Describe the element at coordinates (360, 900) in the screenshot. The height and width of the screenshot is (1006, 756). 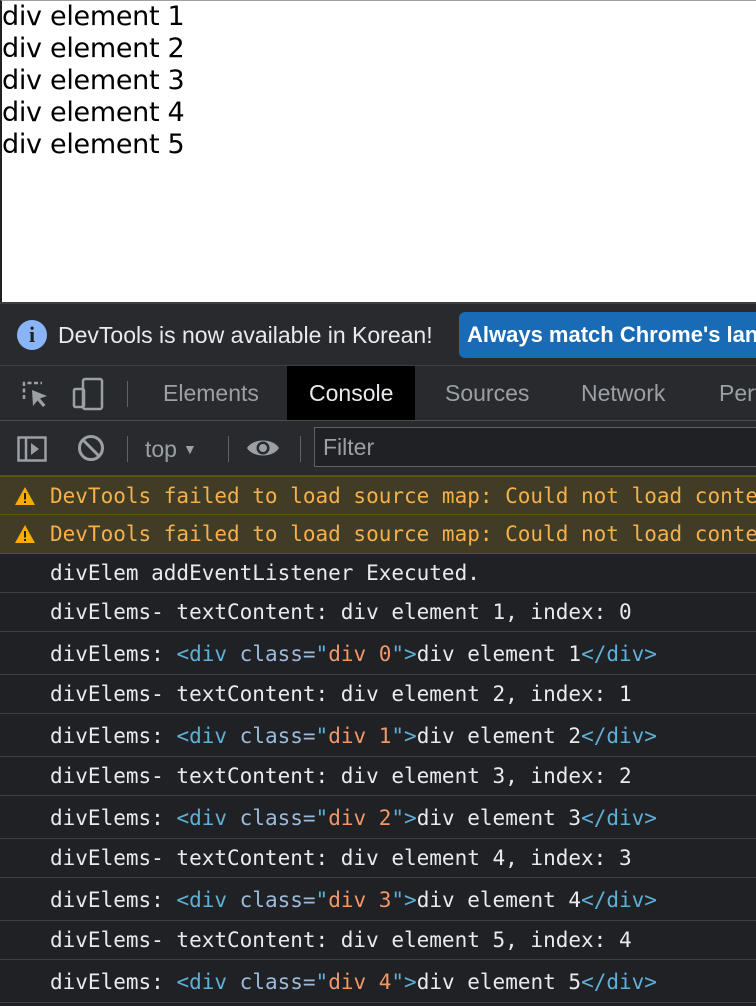
I see `element-class: div 3` at that location.